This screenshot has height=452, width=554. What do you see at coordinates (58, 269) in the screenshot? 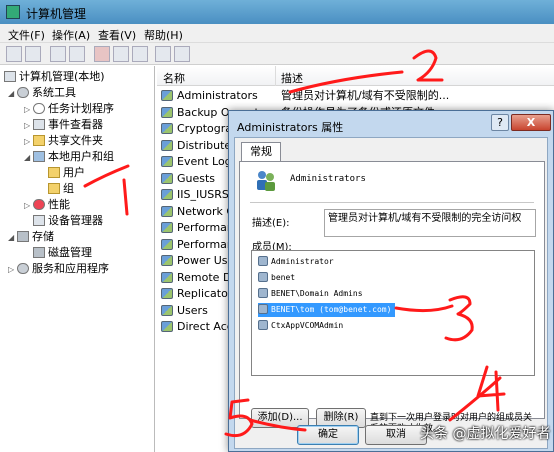
I see `tree-item-services-apps: ▷ 服务和应用程序` at bounding box center [58, 269].